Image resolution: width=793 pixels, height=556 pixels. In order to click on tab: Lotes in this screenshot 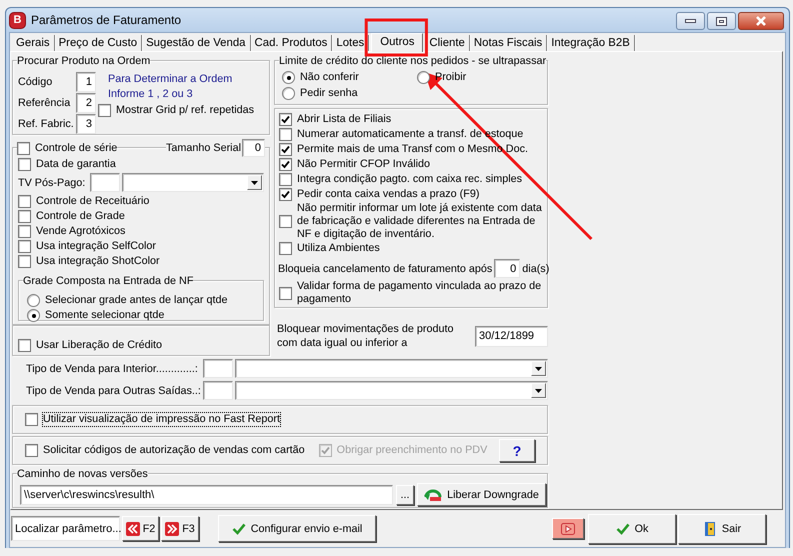, I will do `click(351, 43)`.